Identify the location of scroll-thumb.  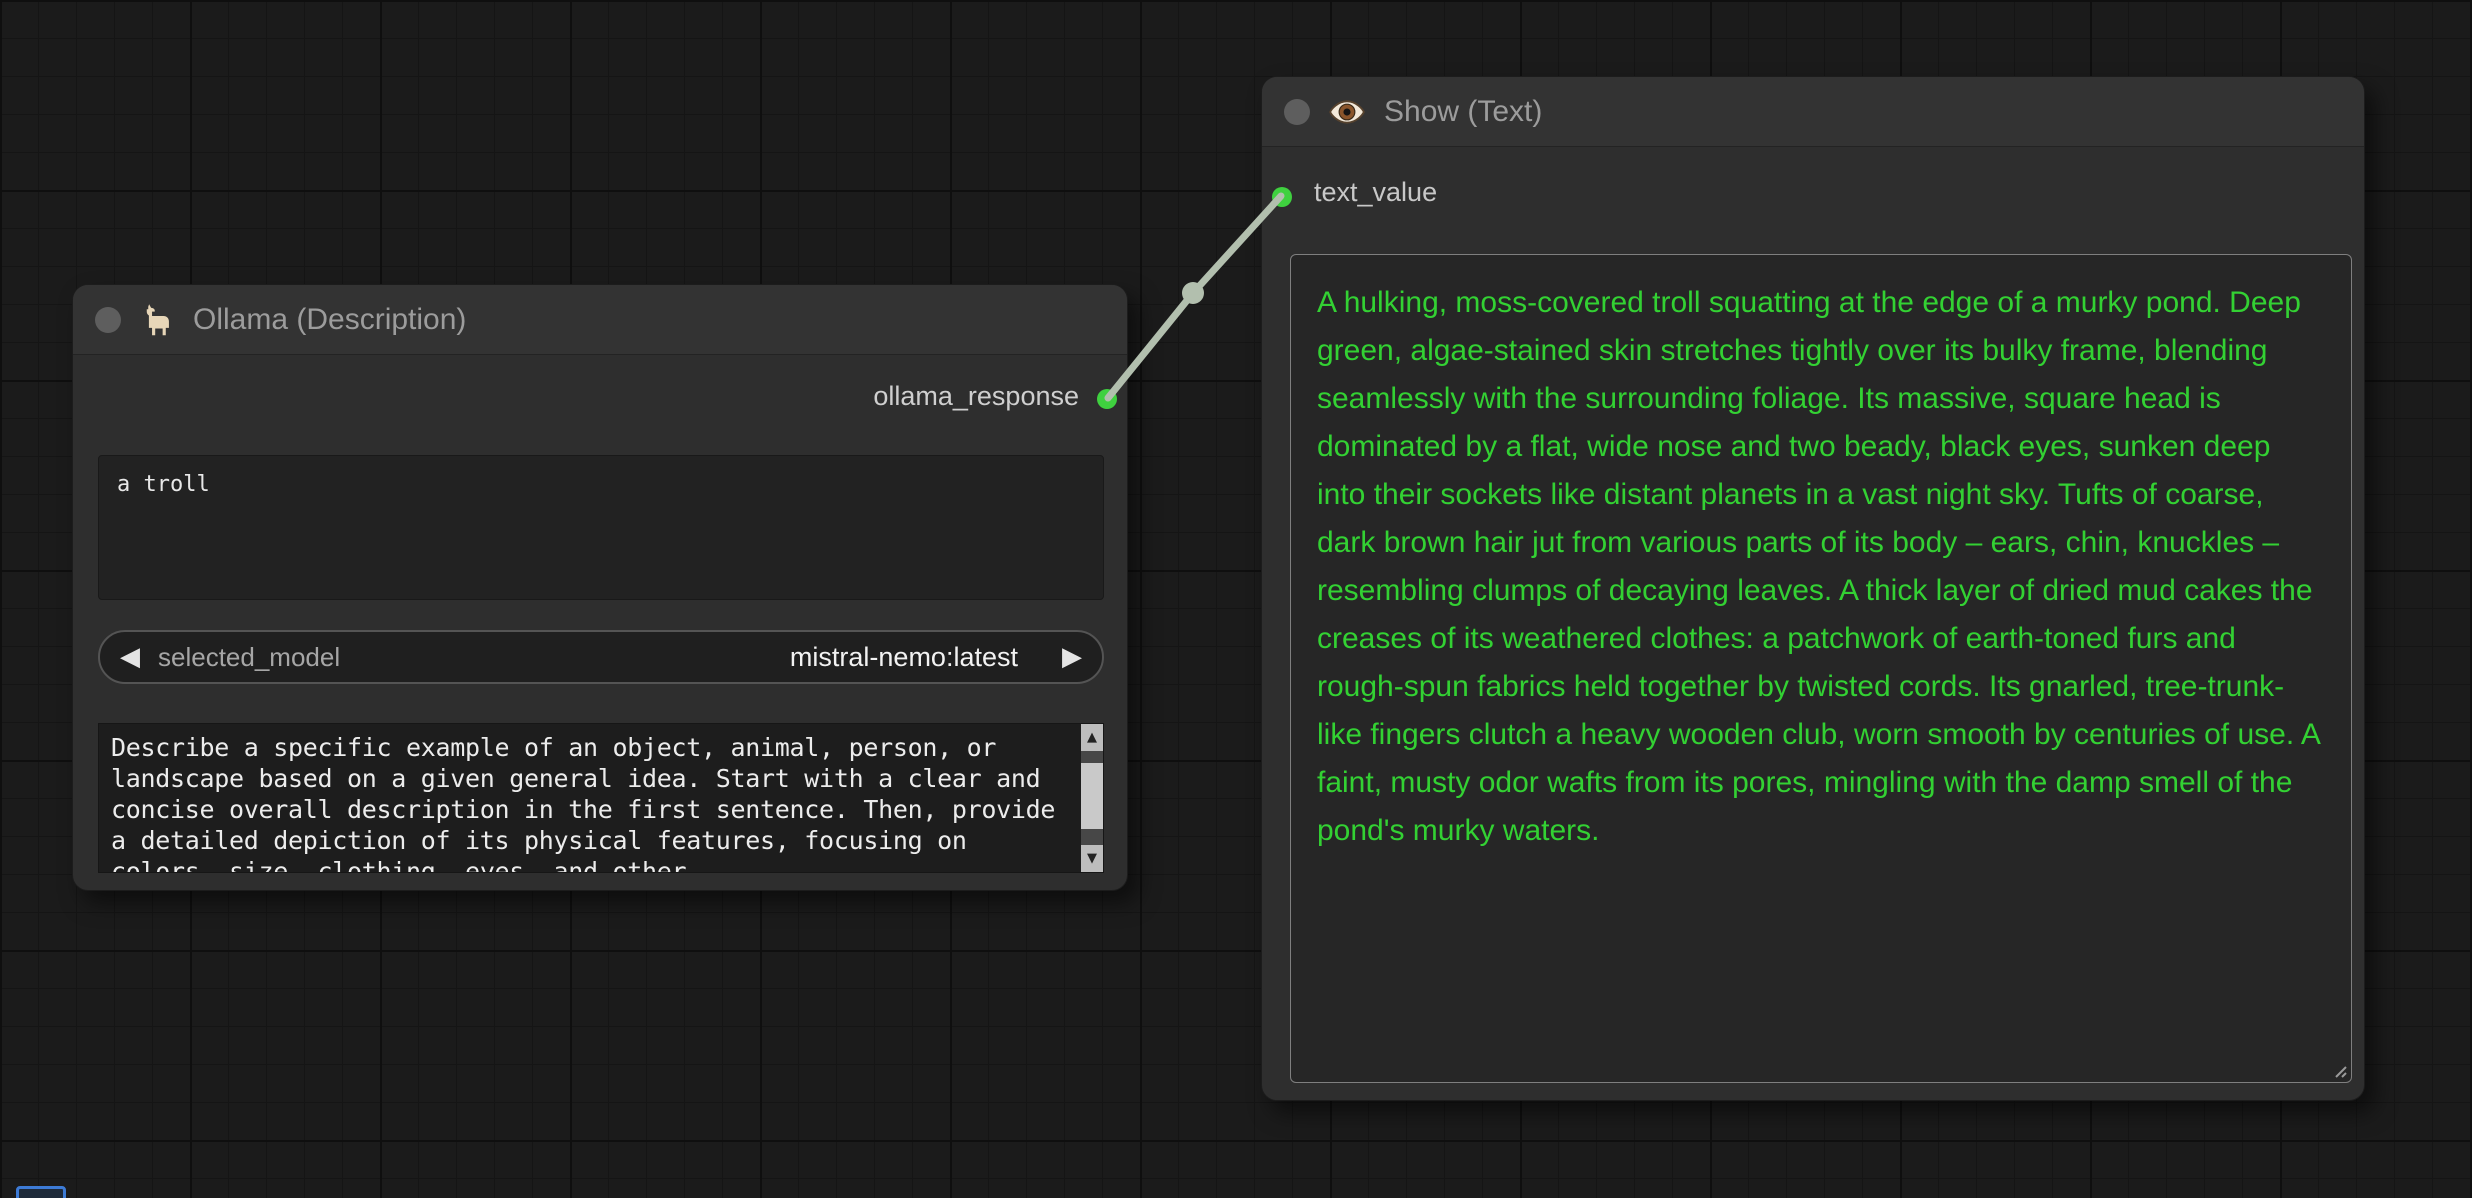
(1092, 796).